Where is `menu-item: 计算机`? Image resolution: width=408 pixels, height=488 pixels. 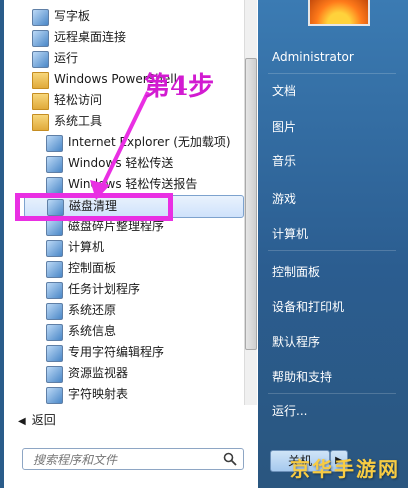 menu-item: 计算机 is located at coordinates (133, 247).